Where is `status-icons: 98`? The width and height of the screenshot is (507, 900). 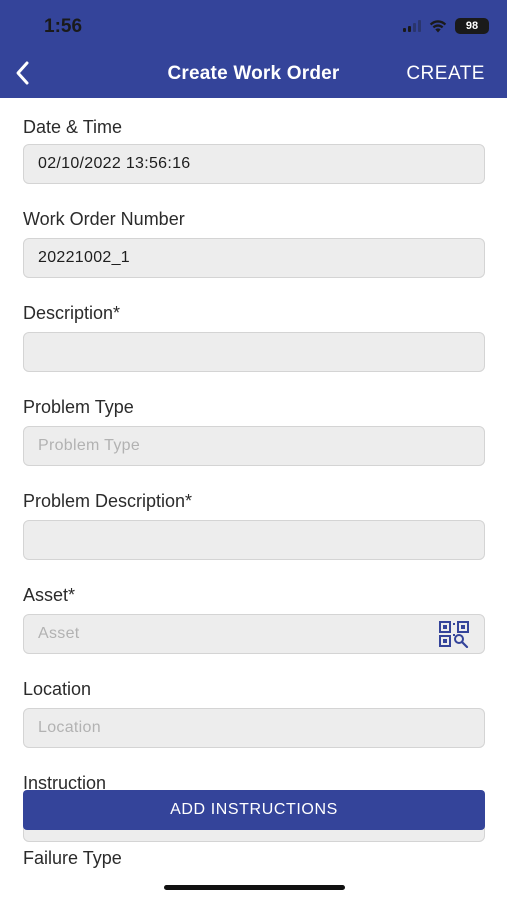 status-icons: 98 is located at coordinates (446, 26).